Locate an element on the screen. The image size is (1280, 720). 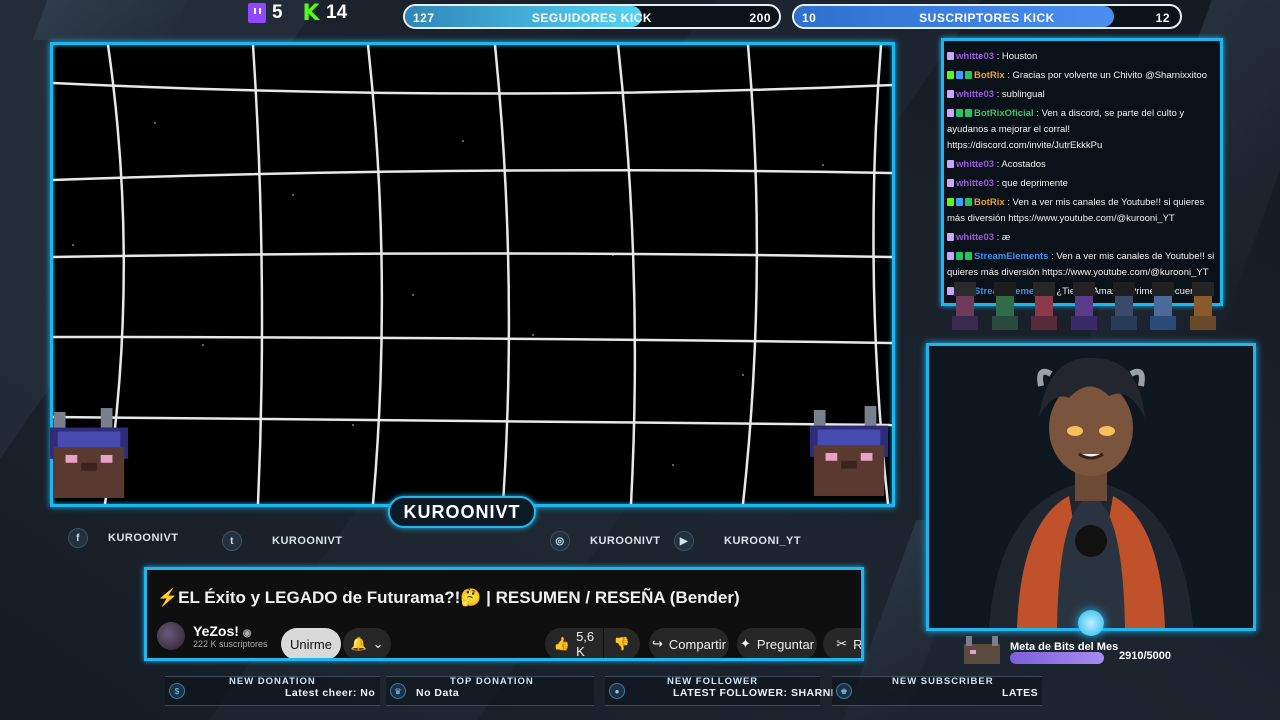
pixel-mascot-right is located at coordinates (849, 451).